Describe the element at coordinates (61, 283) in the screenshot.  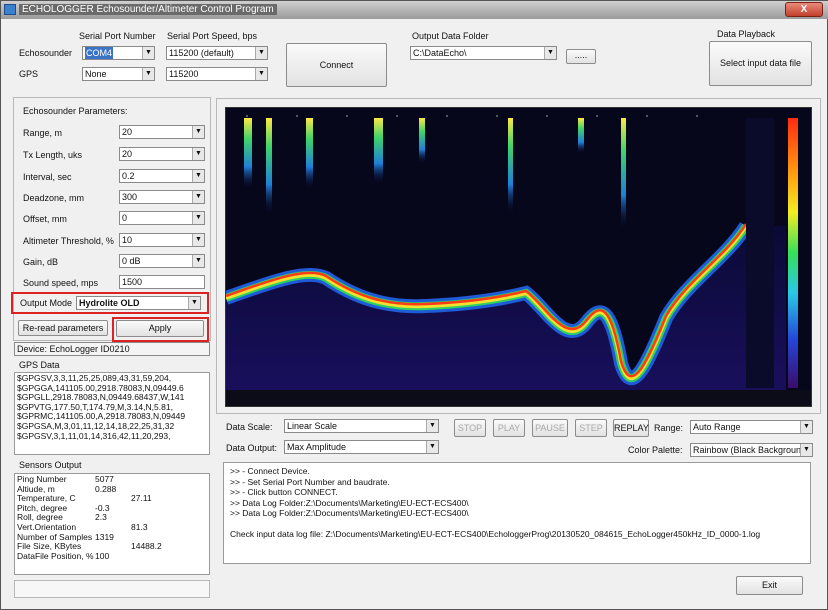
I see `sound-speed-label: Sound speed, mps` at that location.